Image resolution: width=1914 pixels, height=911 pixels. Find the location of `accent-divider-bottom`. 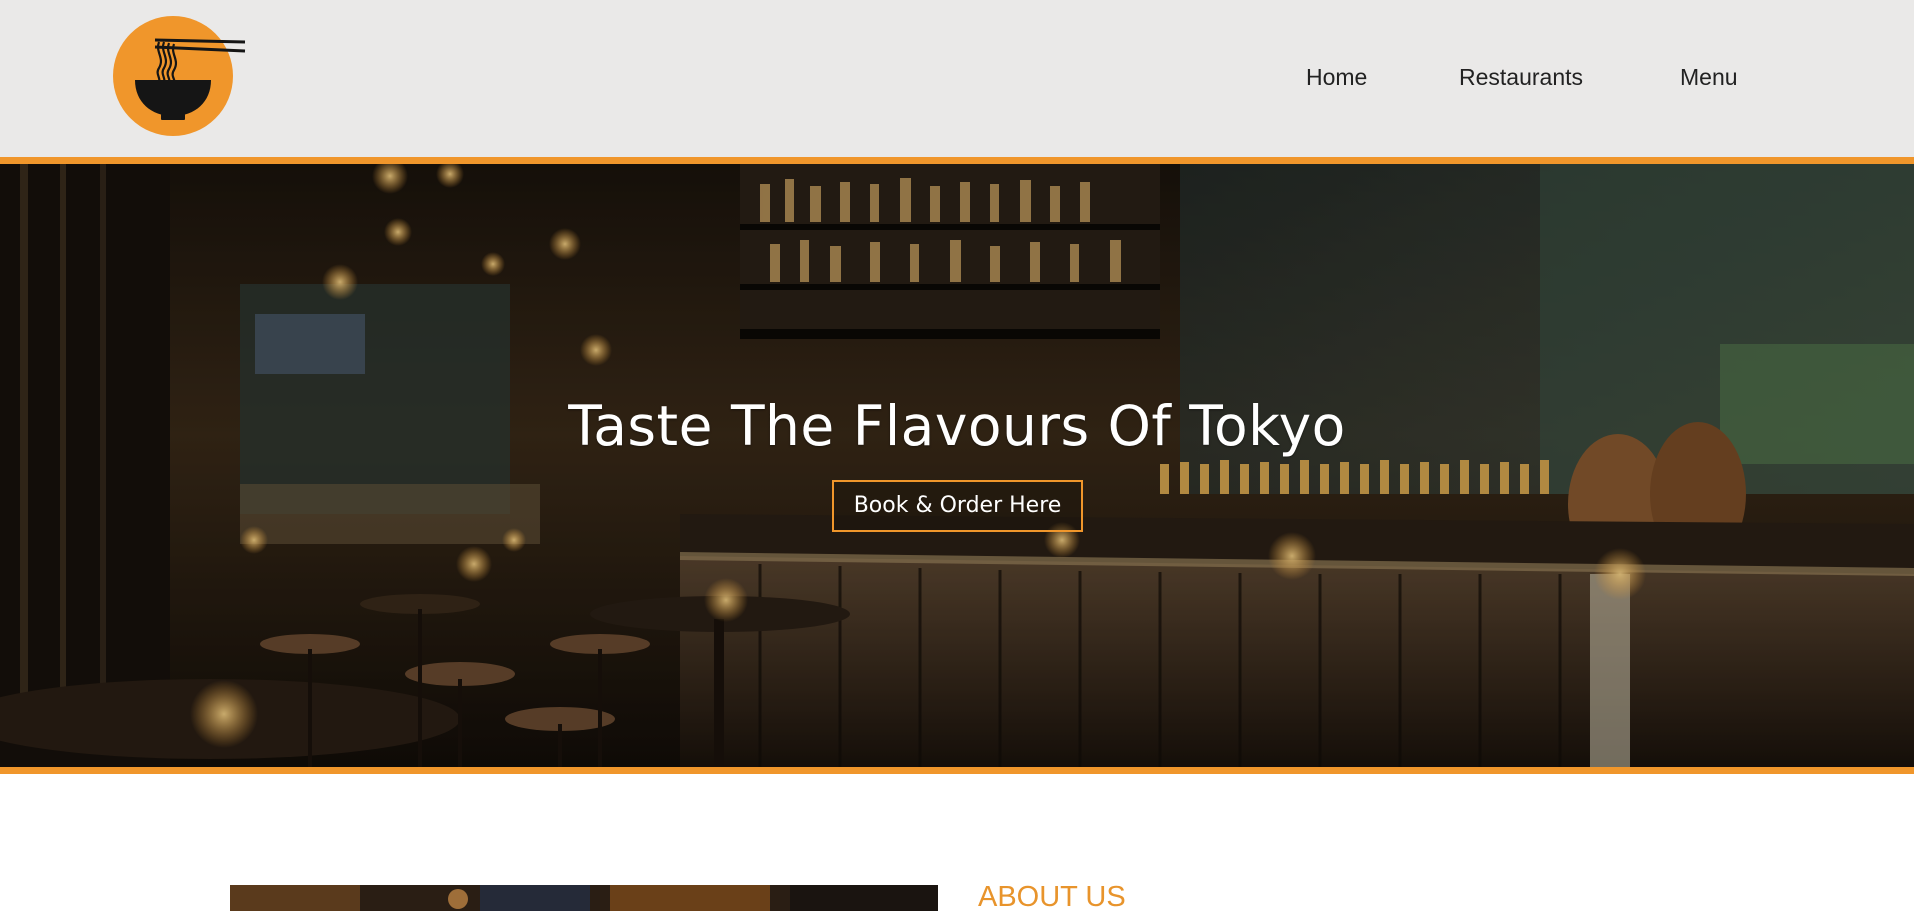

accent-divider-bottom is located at coordinates (957, 770).